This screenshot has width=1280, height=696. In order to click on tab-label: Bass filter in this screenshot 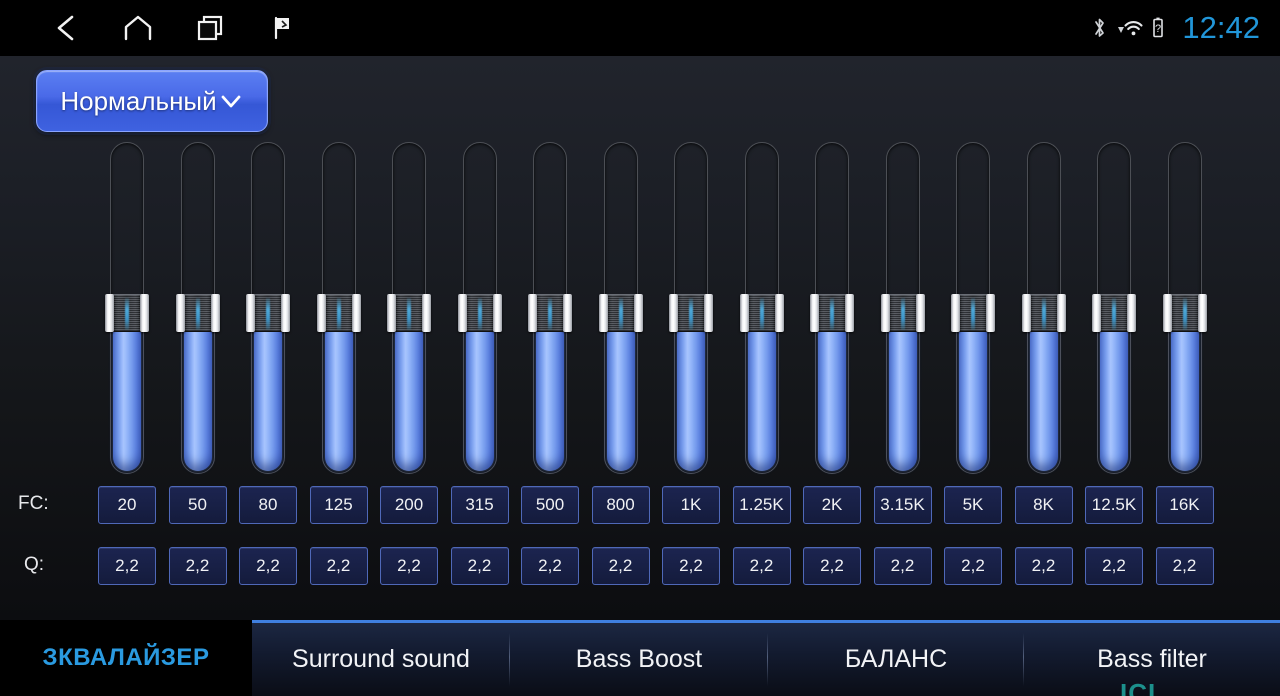, I will do `click(1152, 659)`.